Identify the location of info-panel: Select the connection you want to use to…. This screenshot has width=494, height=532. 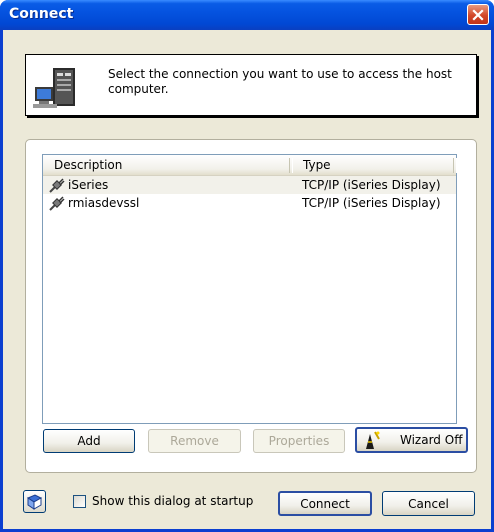
(251, 85).